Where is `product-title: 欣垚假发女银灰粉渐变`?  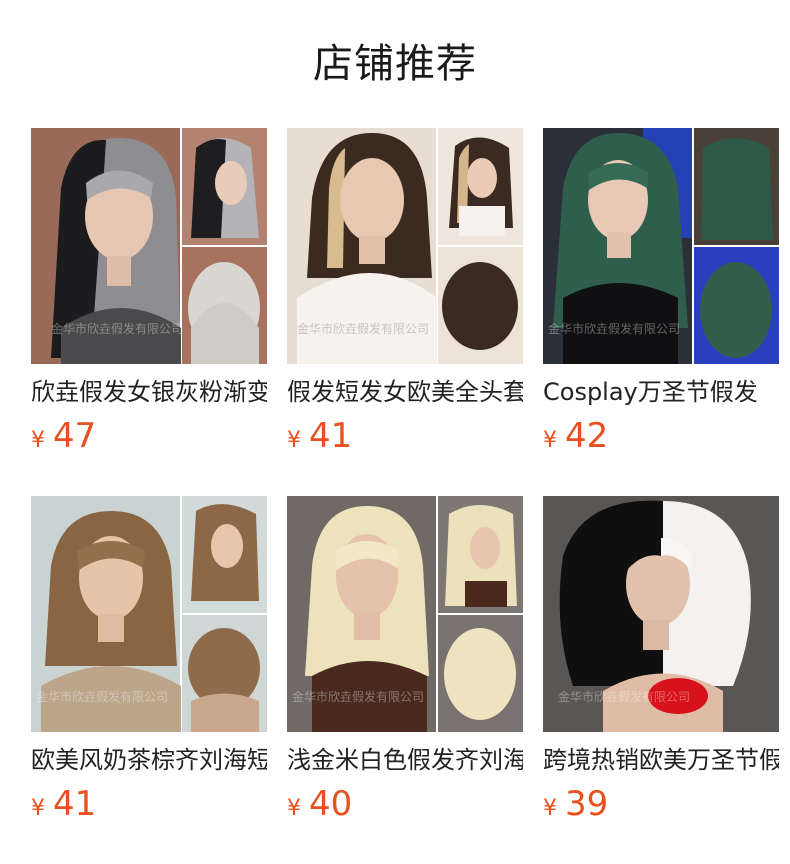 product-title: 欣垚假发女银灰粉渐变 is located at coordinates (149, 392).